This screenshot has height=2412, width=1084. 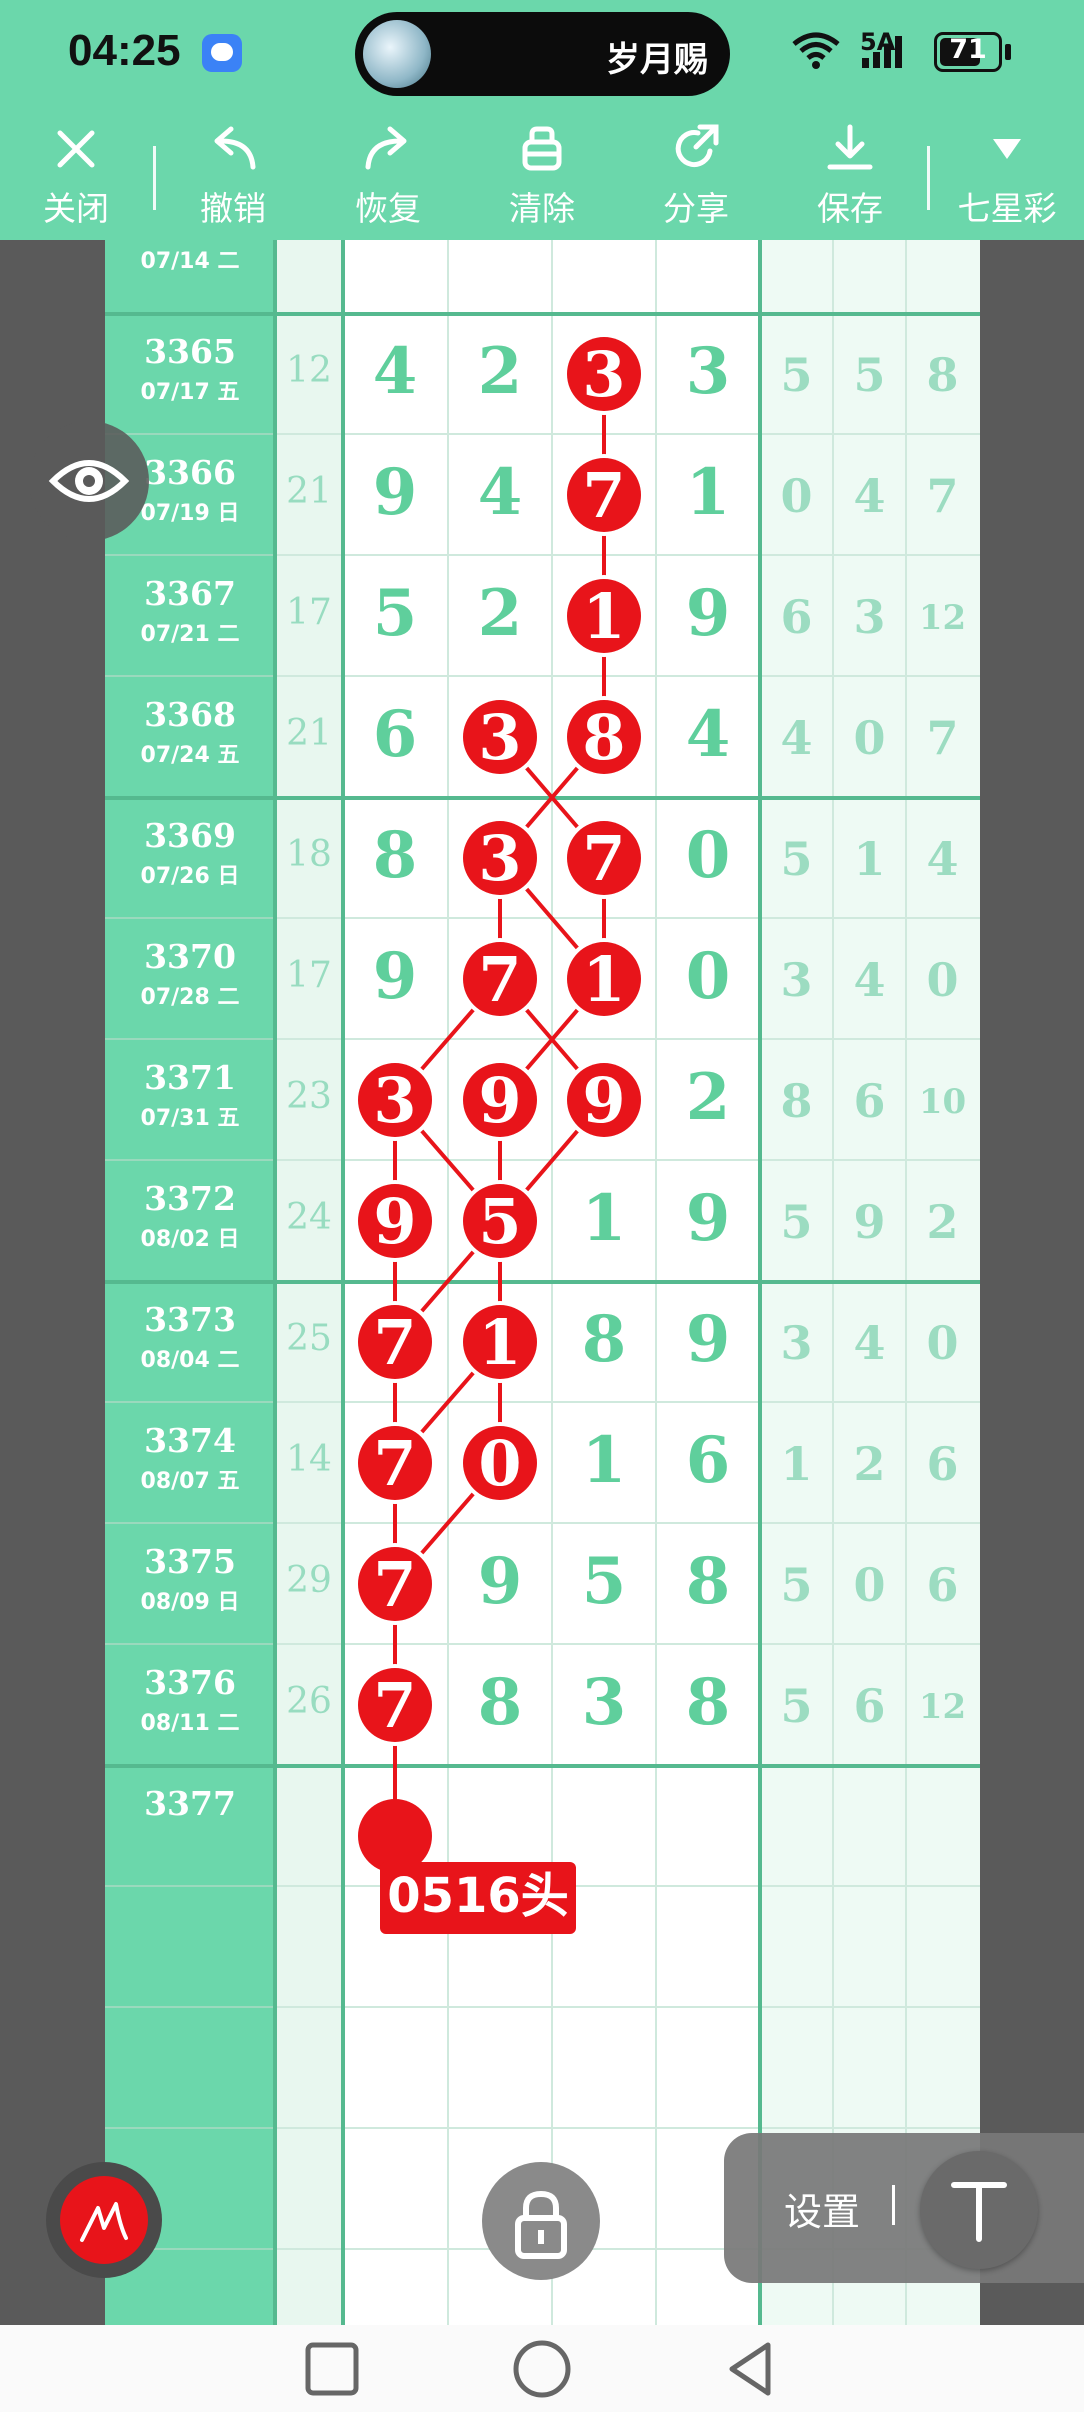 I want to click on marked-digit: 0, so click(x=500, y=1463).